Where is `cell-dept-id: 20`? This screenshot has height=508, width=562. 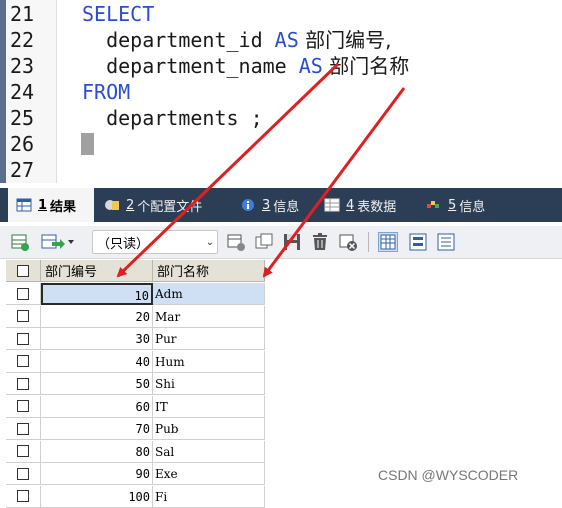
cell-dept-id: 20 is located at coordinates (97, 317).